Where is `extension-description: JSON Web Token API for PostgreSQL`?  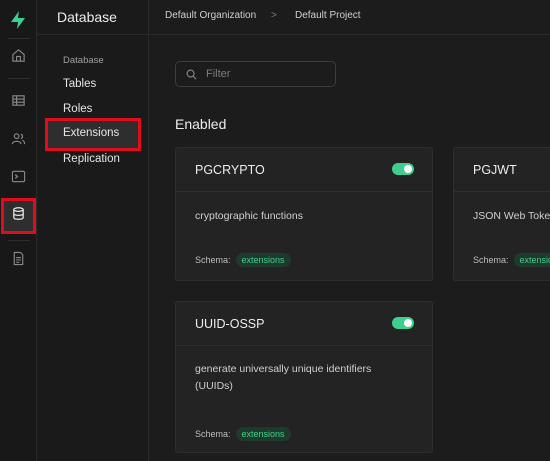 extension-description: JSON Web Token API for PostgreSQL is located at coordinates (511, 216).